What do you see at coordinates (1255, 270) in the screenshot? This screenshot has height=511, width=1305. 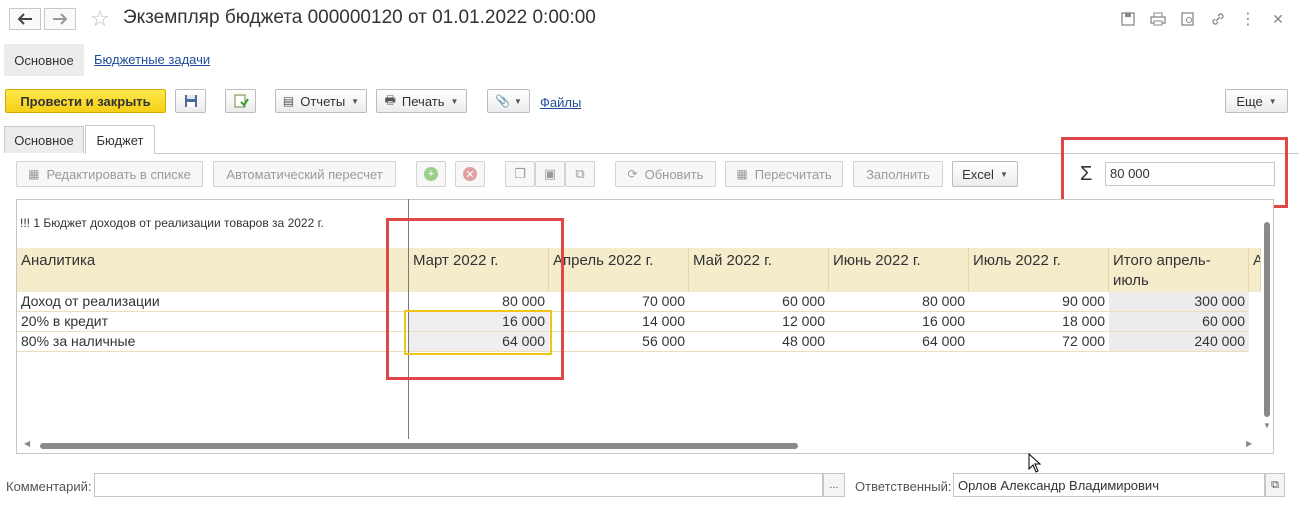 I see `col-header-next: А` at bounding box center [1255, 270].